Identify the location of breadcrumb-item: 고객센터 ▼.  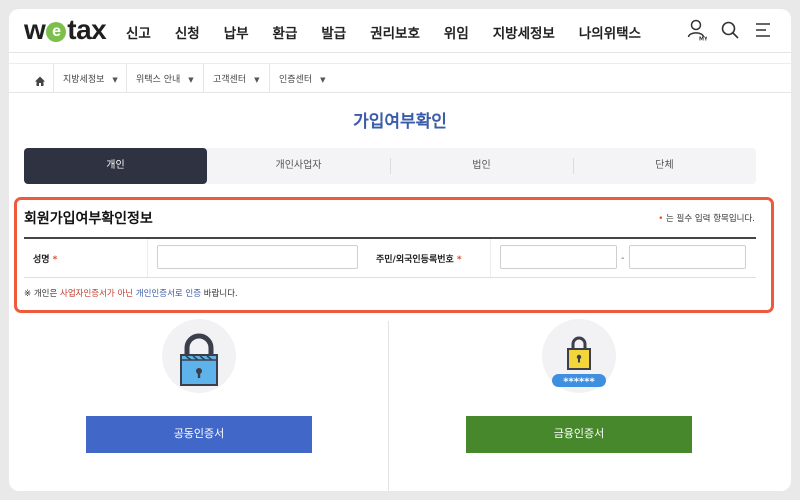
(236, 78).